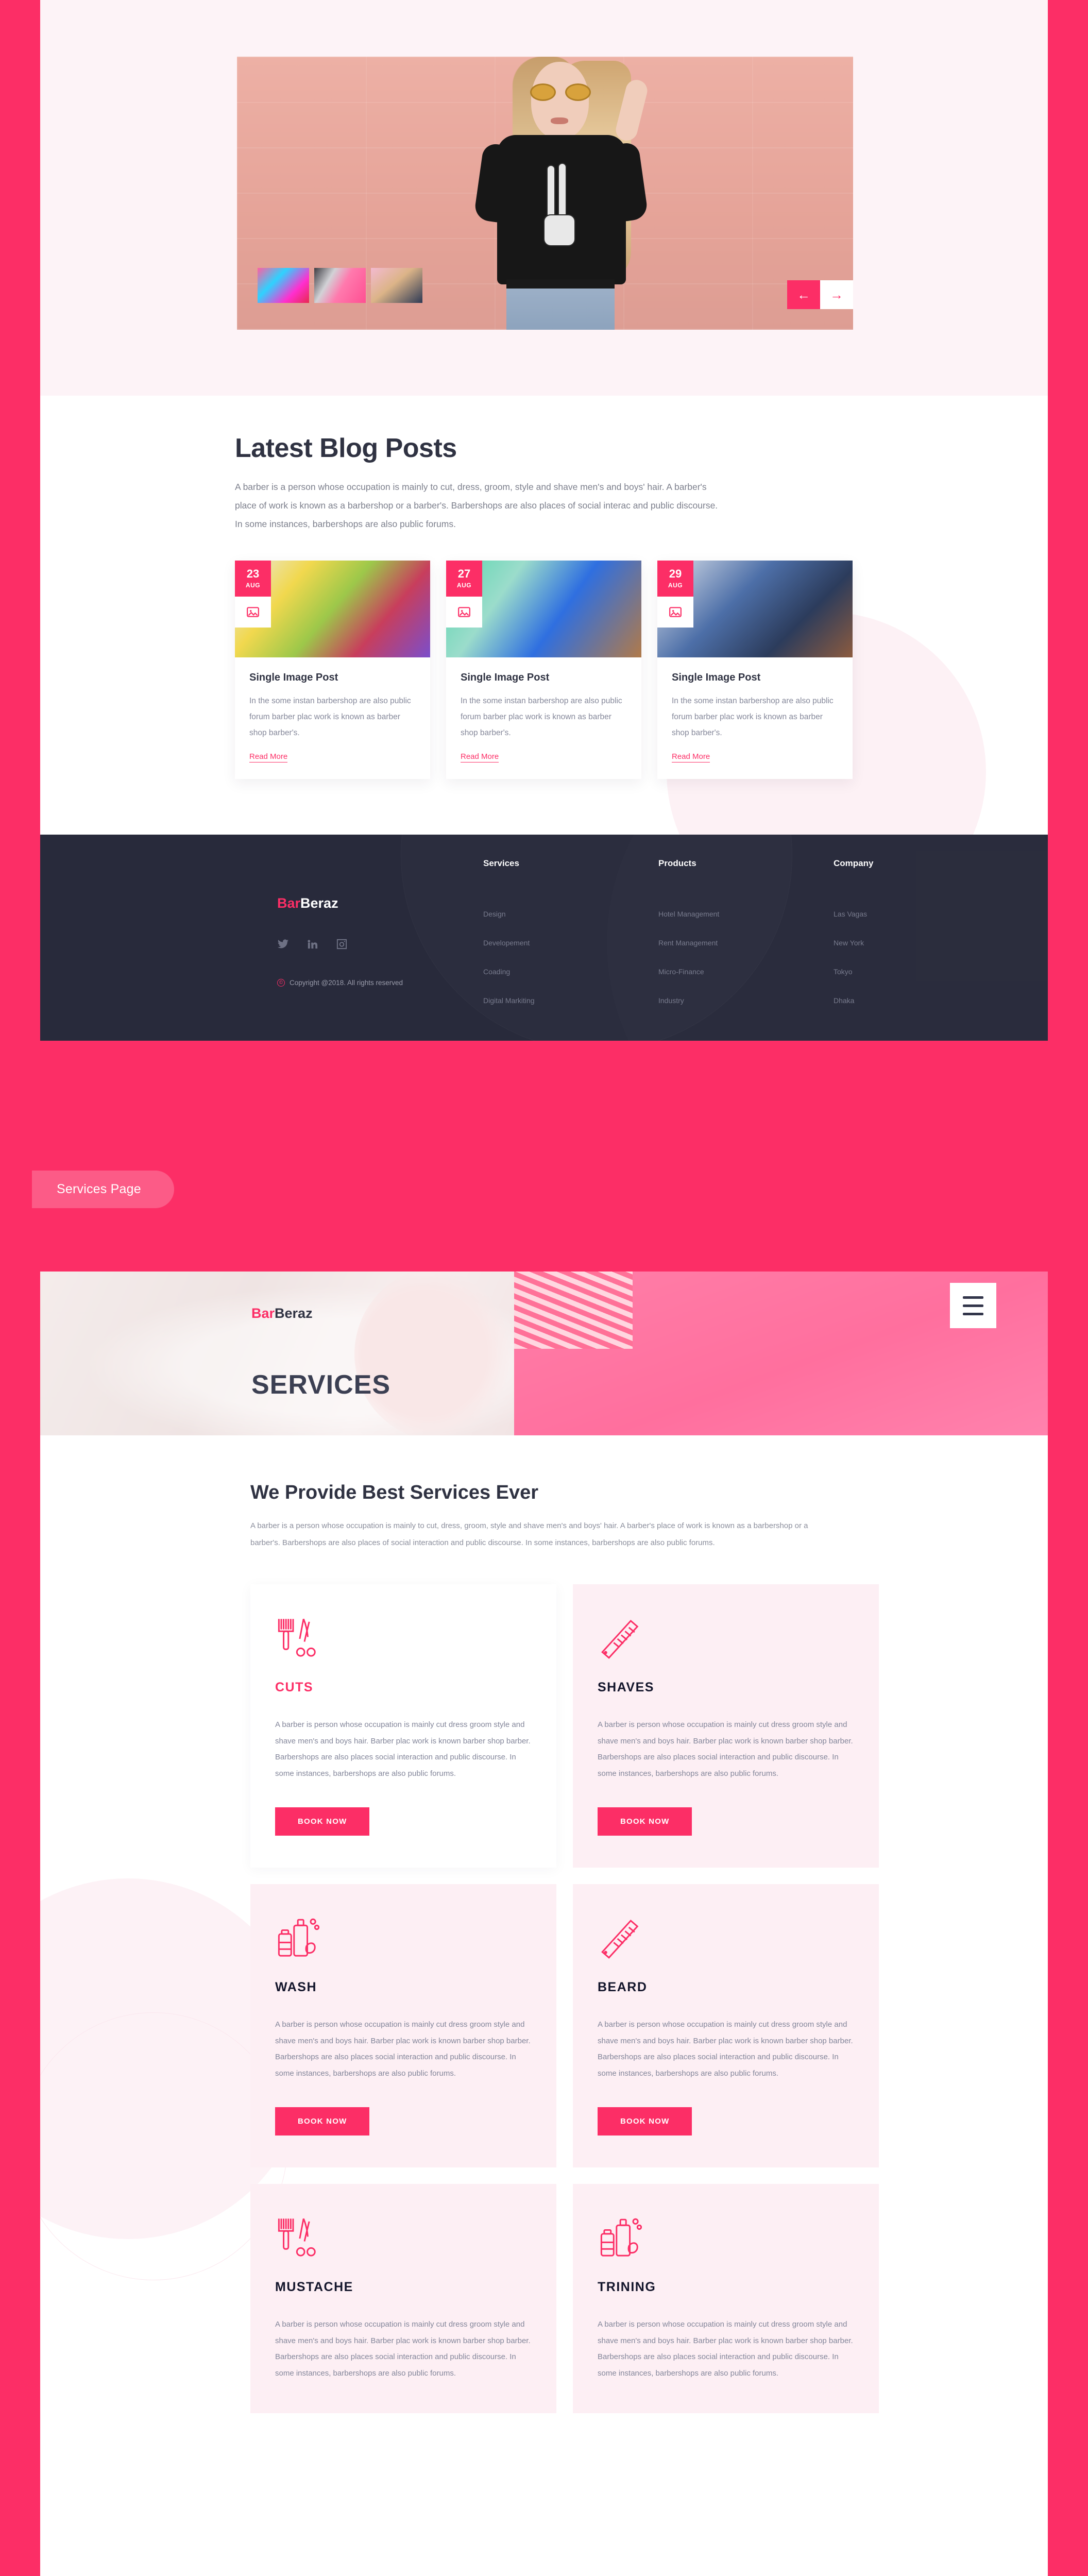 The width and height of the screenshot is (1088, 2576). I want to click on instagram-icon, so click(342, 944).